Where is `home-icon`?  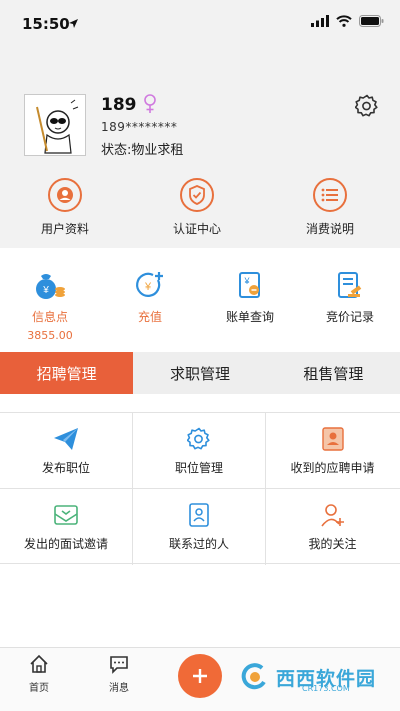
home-icon is located at coordinates (39, 663).